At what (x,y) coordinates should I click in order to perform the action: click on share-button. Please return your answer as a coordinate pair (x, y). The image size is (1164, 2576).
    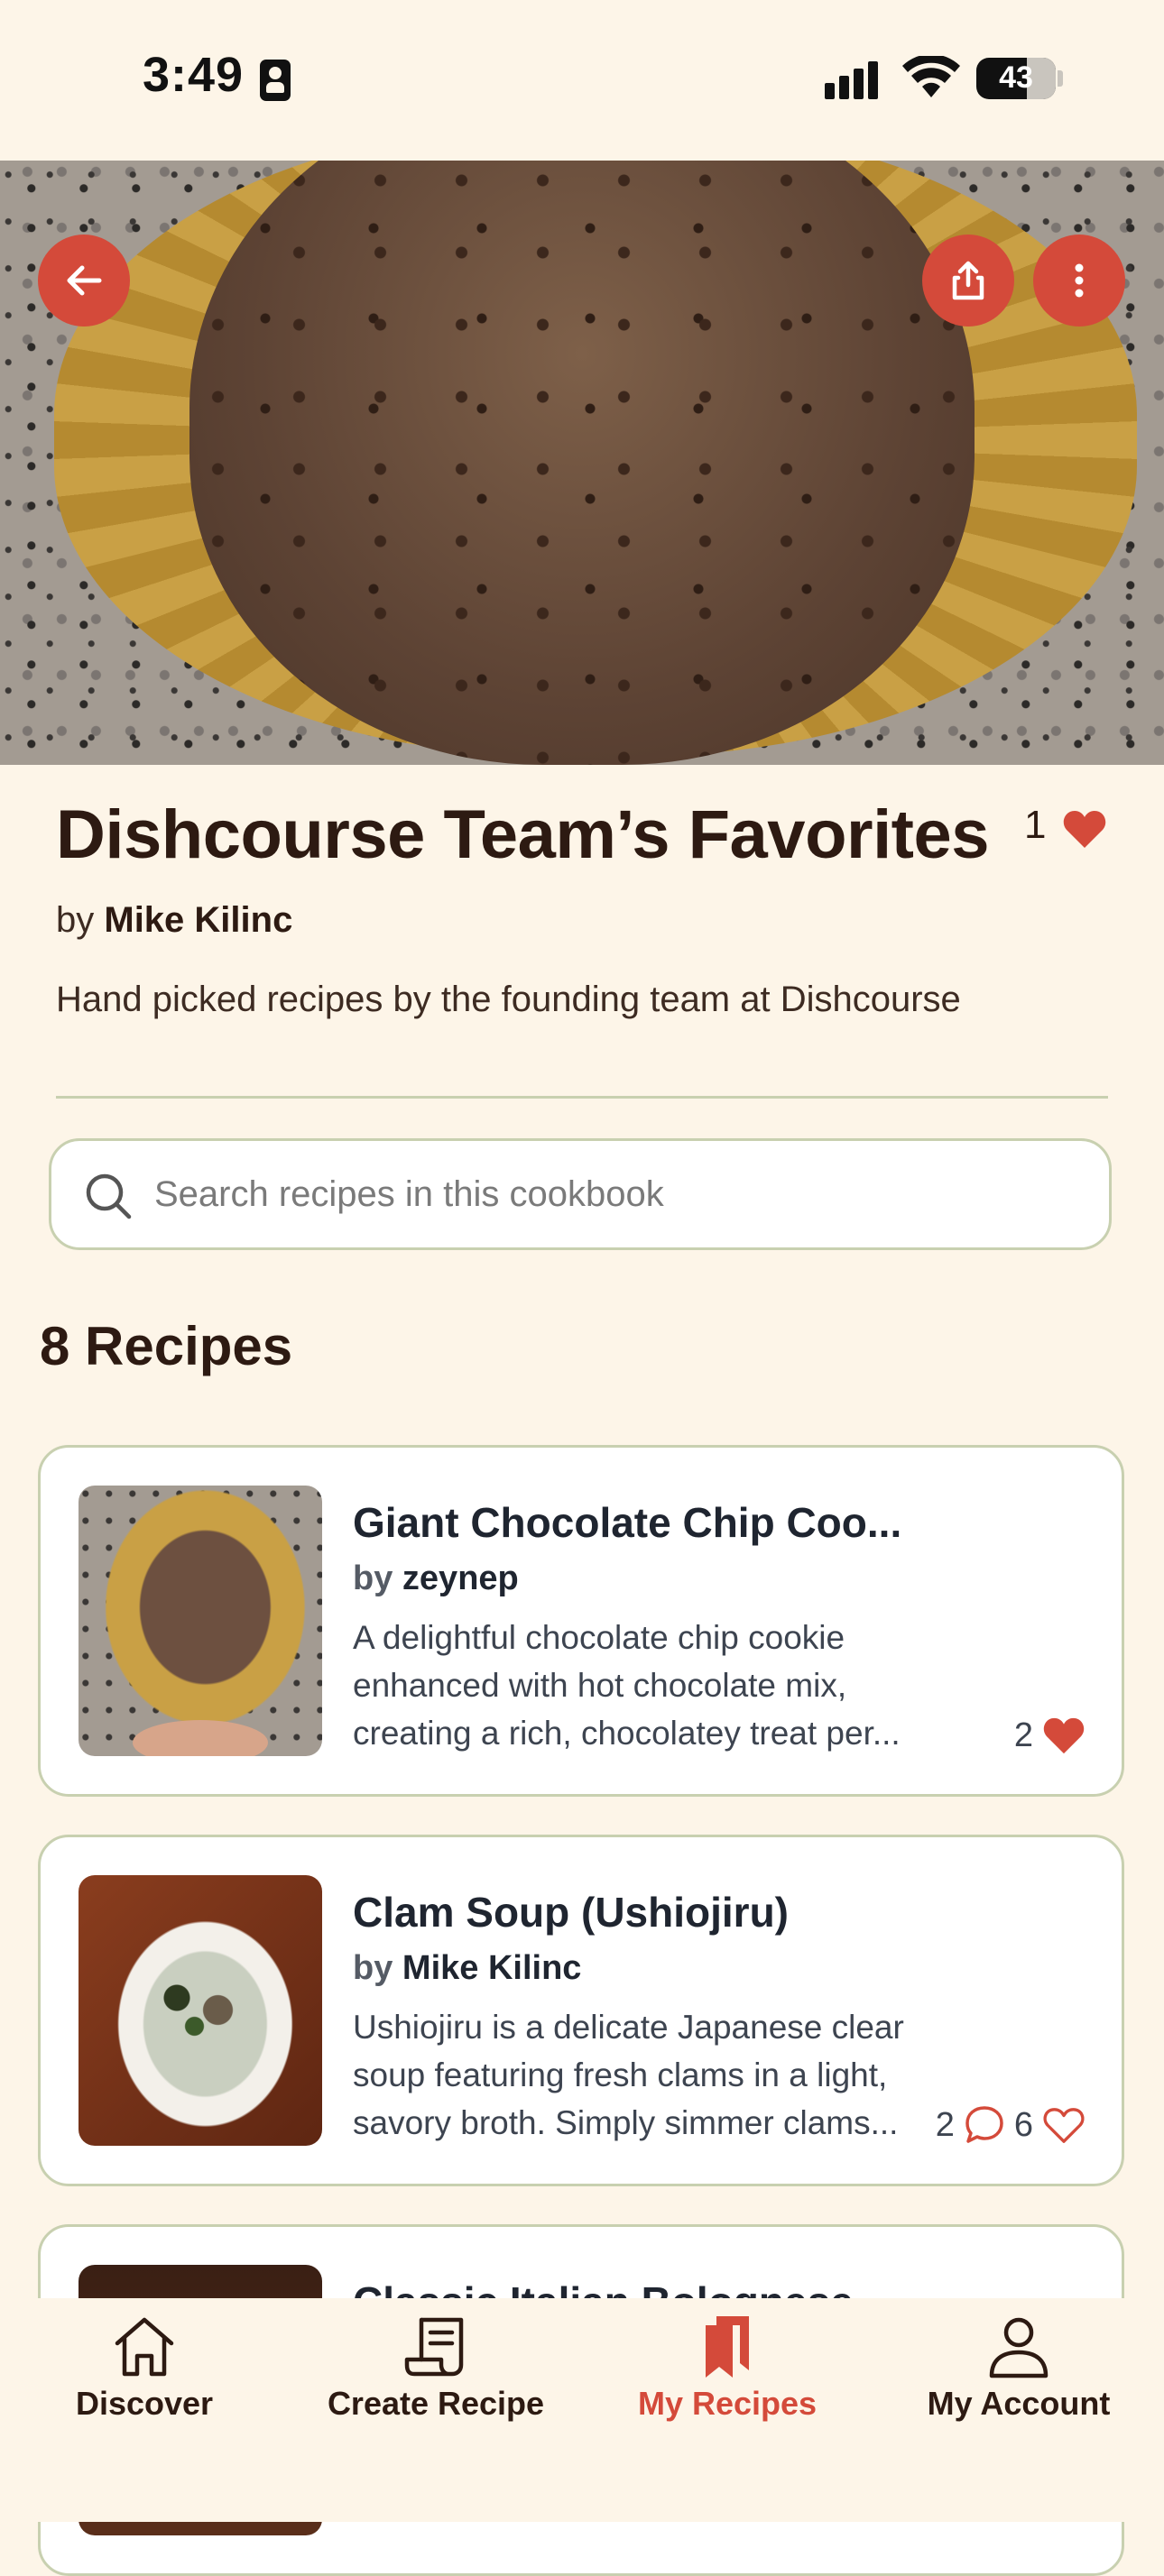
    Looking at the image, I should click on (968, 281).